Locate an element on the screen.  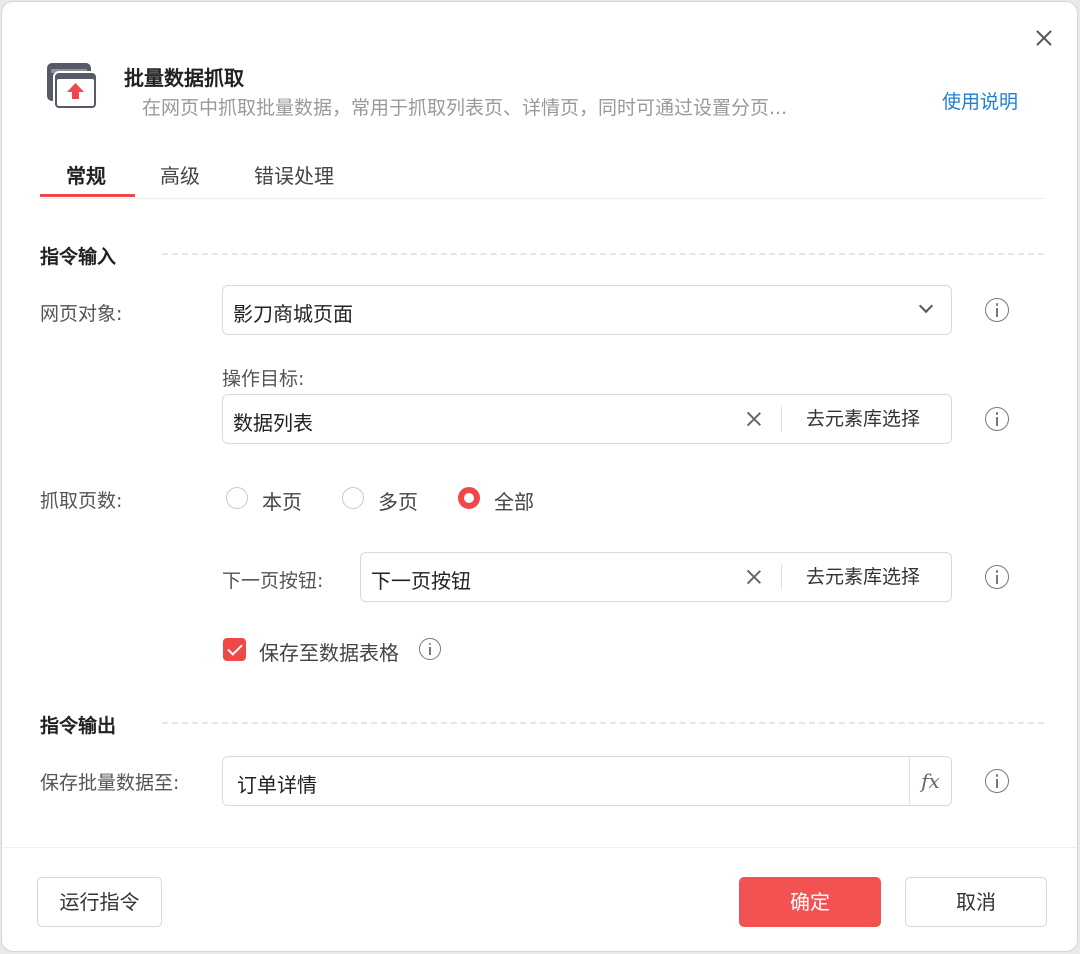
save-to-input: 订单详情 fx is located at coordinates (587, 781).